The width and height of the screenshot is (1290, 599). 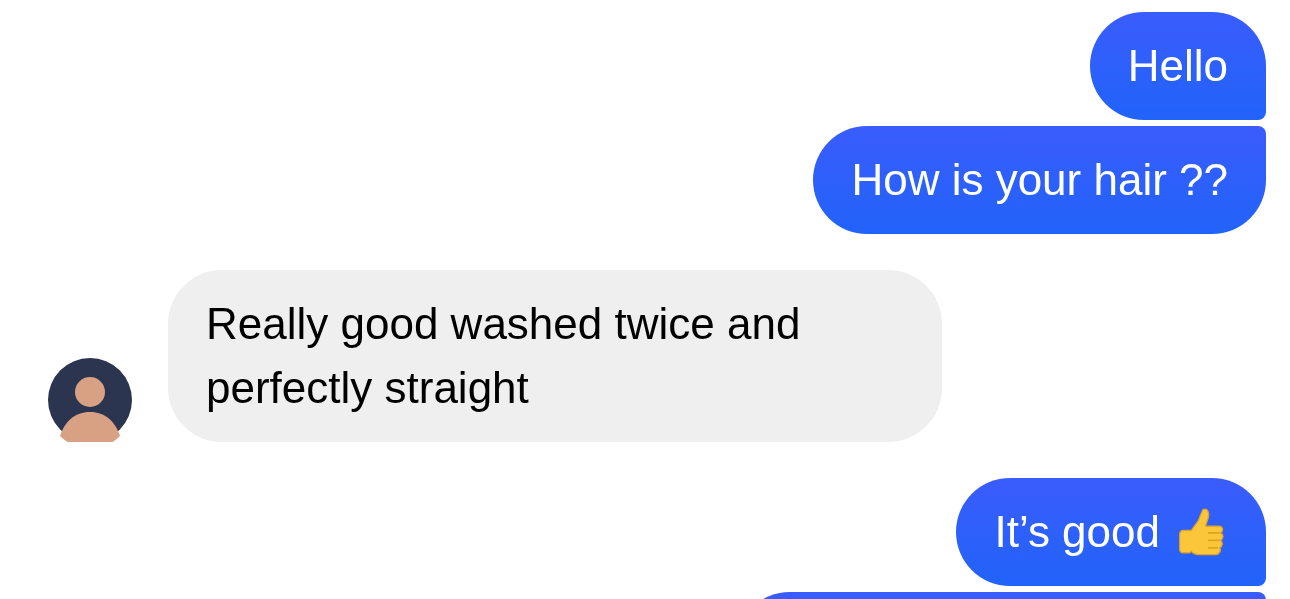 I want to click on message-text: It’s good, so click(x=1077, y=532).